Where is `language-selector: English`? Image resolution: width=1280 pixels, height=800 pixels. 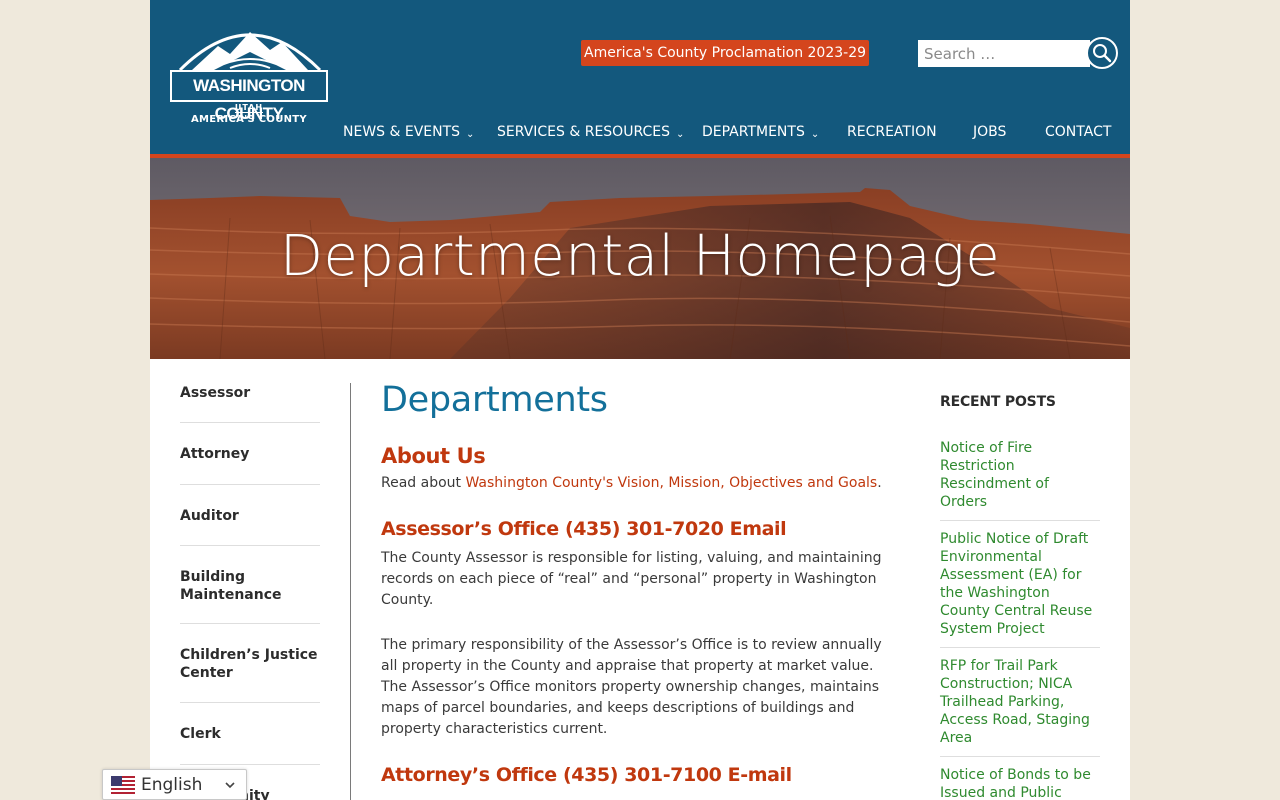
language-selector: English is located at coordinates (174, 784).